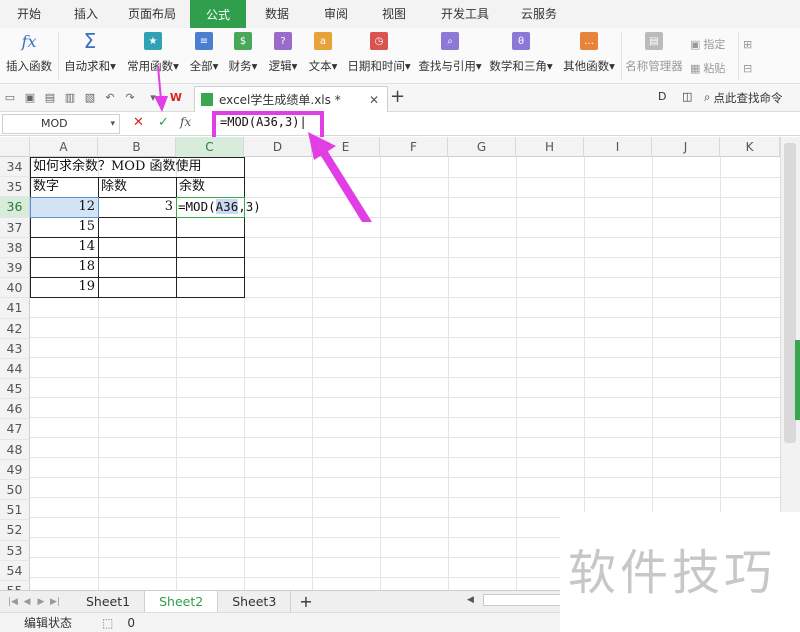 The width and height of the screenshot is (800, 632). I want to click on tab-cloud: 云服务, so click(539, 14).